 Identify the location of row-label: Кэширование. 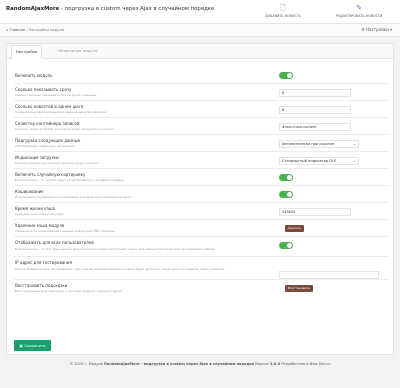
(29, 191).